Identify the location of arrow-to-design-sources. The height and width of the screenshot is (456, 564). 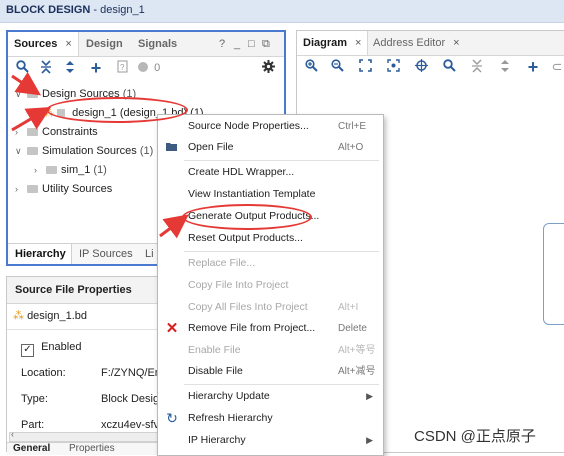
(26, 84).